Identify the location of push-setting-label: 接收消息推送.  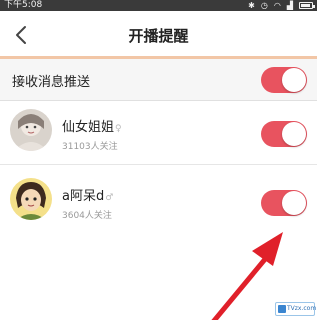
(51, 82).